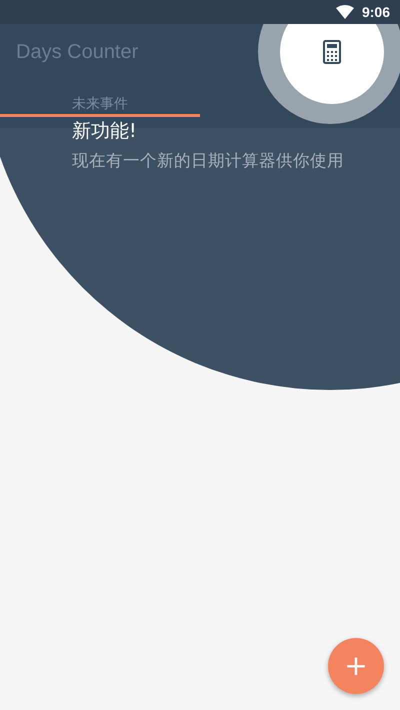  What do you see at coordinates (345, 12) in the screenshot?
I see `wifi-icon` at bounding box center [345, 12].